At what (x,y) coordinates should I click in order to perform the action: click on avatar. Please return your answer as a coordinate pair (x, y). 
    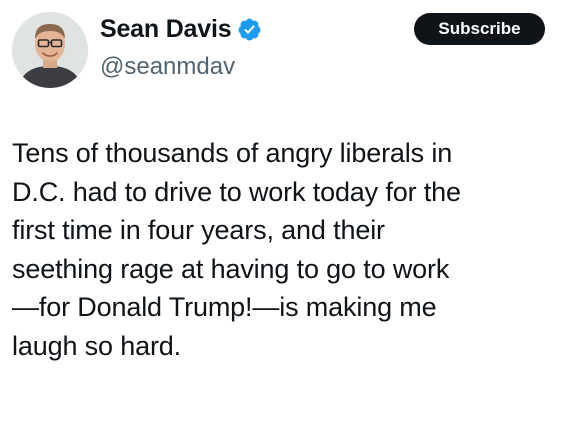
    Looking at the image, I should click on (50, 50).